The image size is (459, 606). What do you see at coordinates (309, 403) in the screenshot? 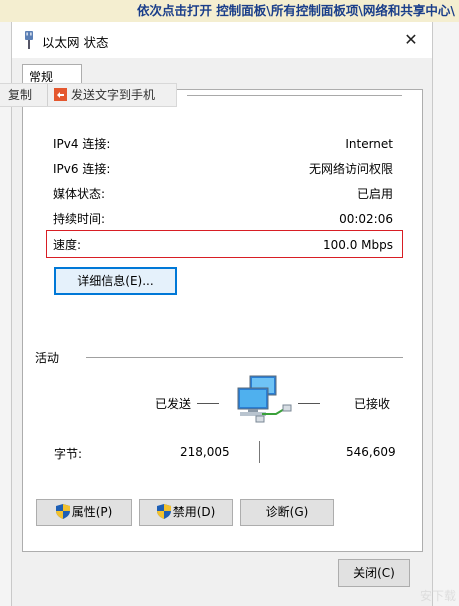
I see `received-dash` at bounding box center [309, 403].